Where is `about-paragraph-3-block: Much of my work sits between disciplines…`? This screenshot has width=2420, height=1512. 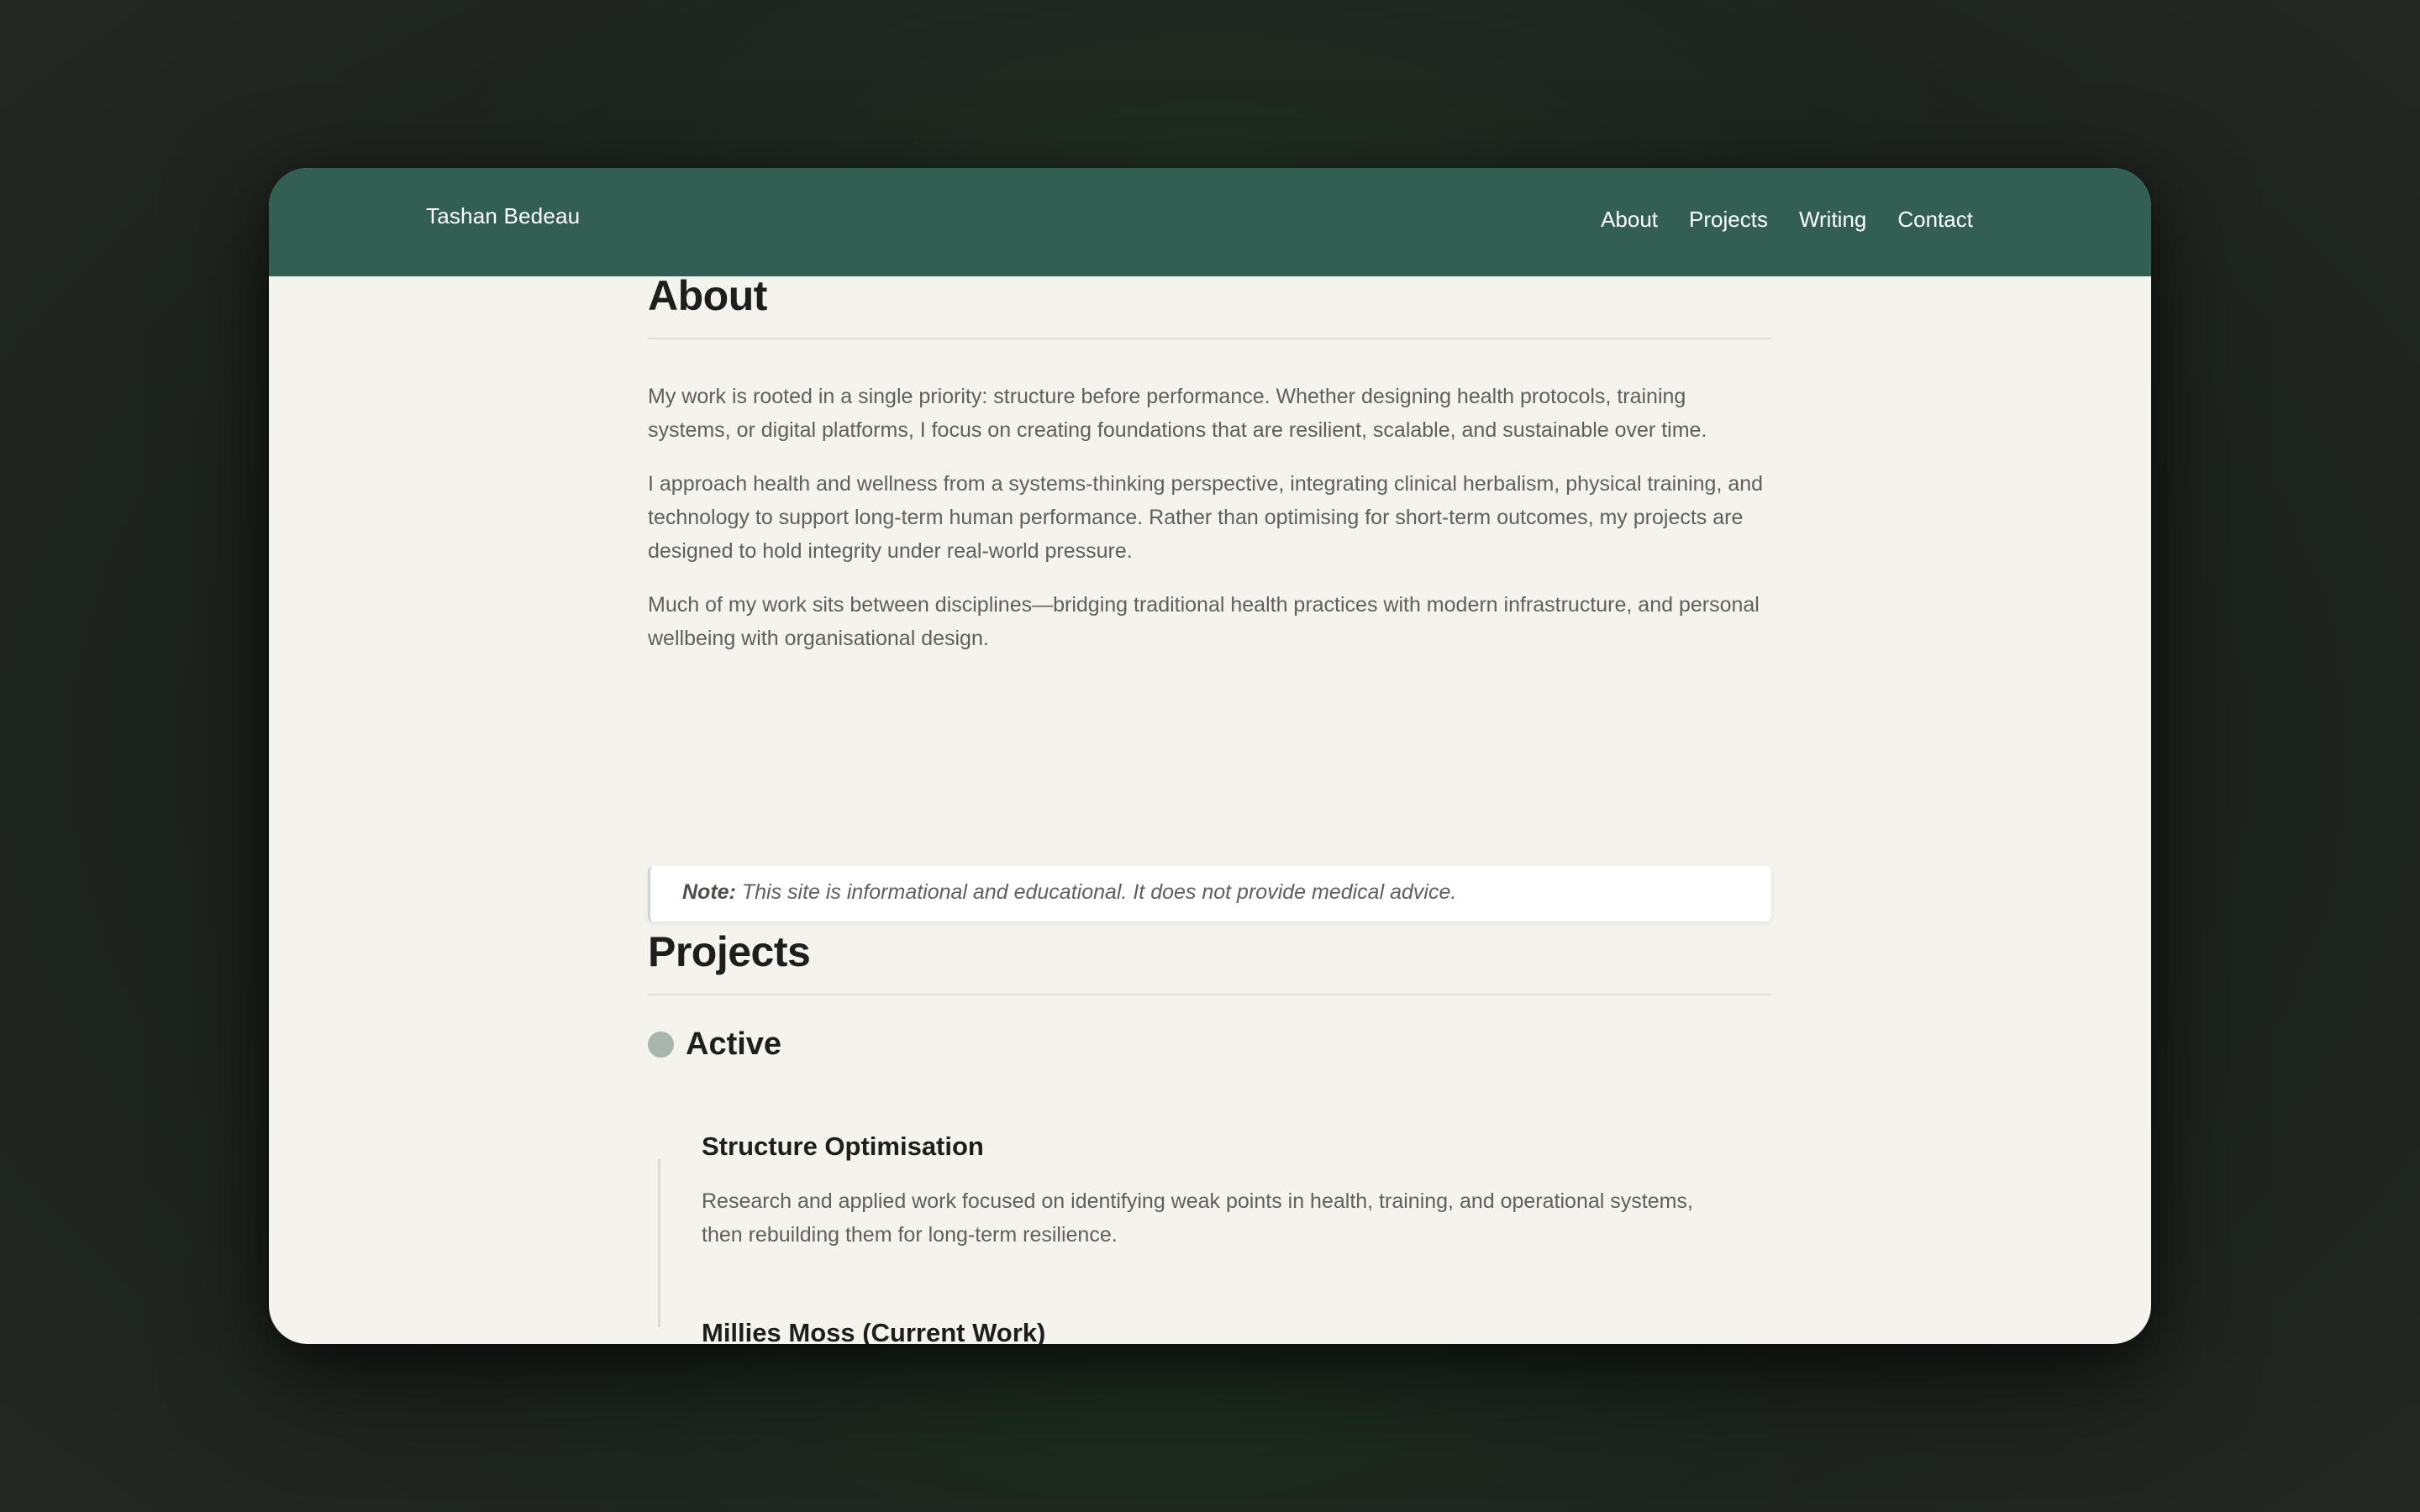
about-paragraph-3-block: Much of my work sits between disciplines… is located at coordinates (1209, 621).